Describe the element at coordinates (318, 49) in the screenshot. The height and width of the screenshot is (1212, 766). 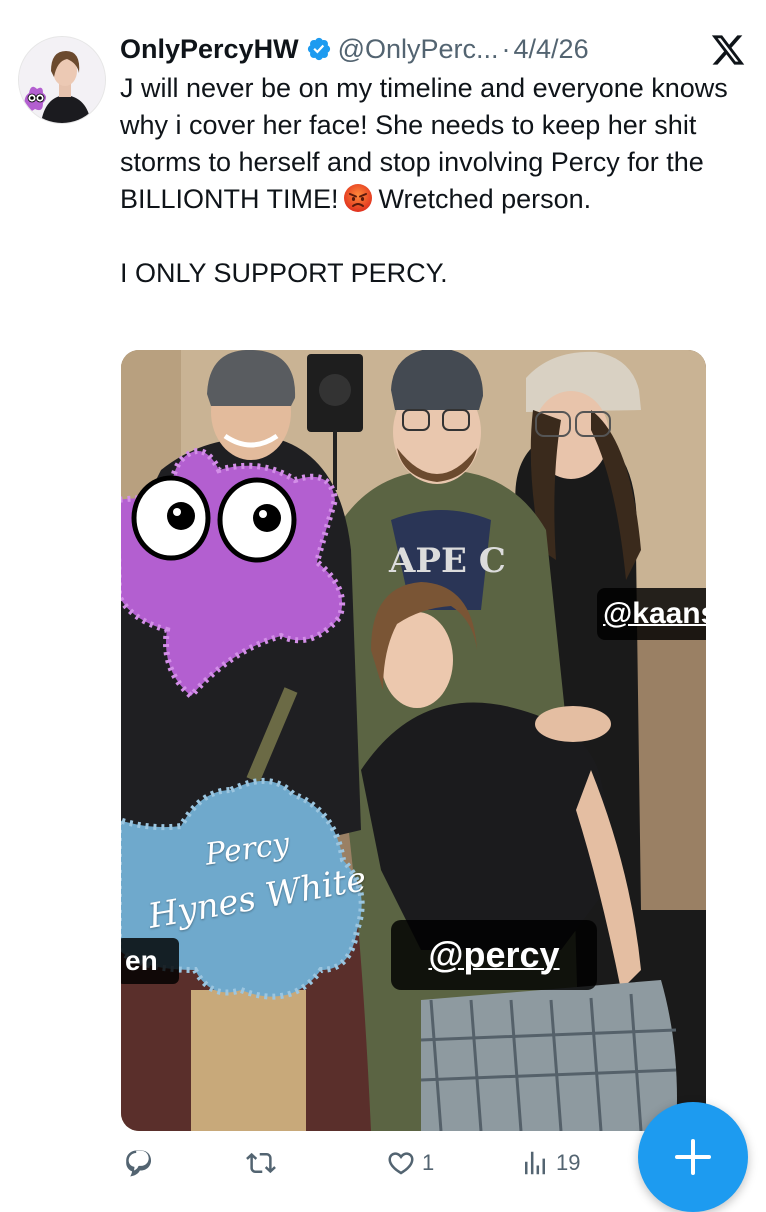
I see `verified-badge-icon` at that location.